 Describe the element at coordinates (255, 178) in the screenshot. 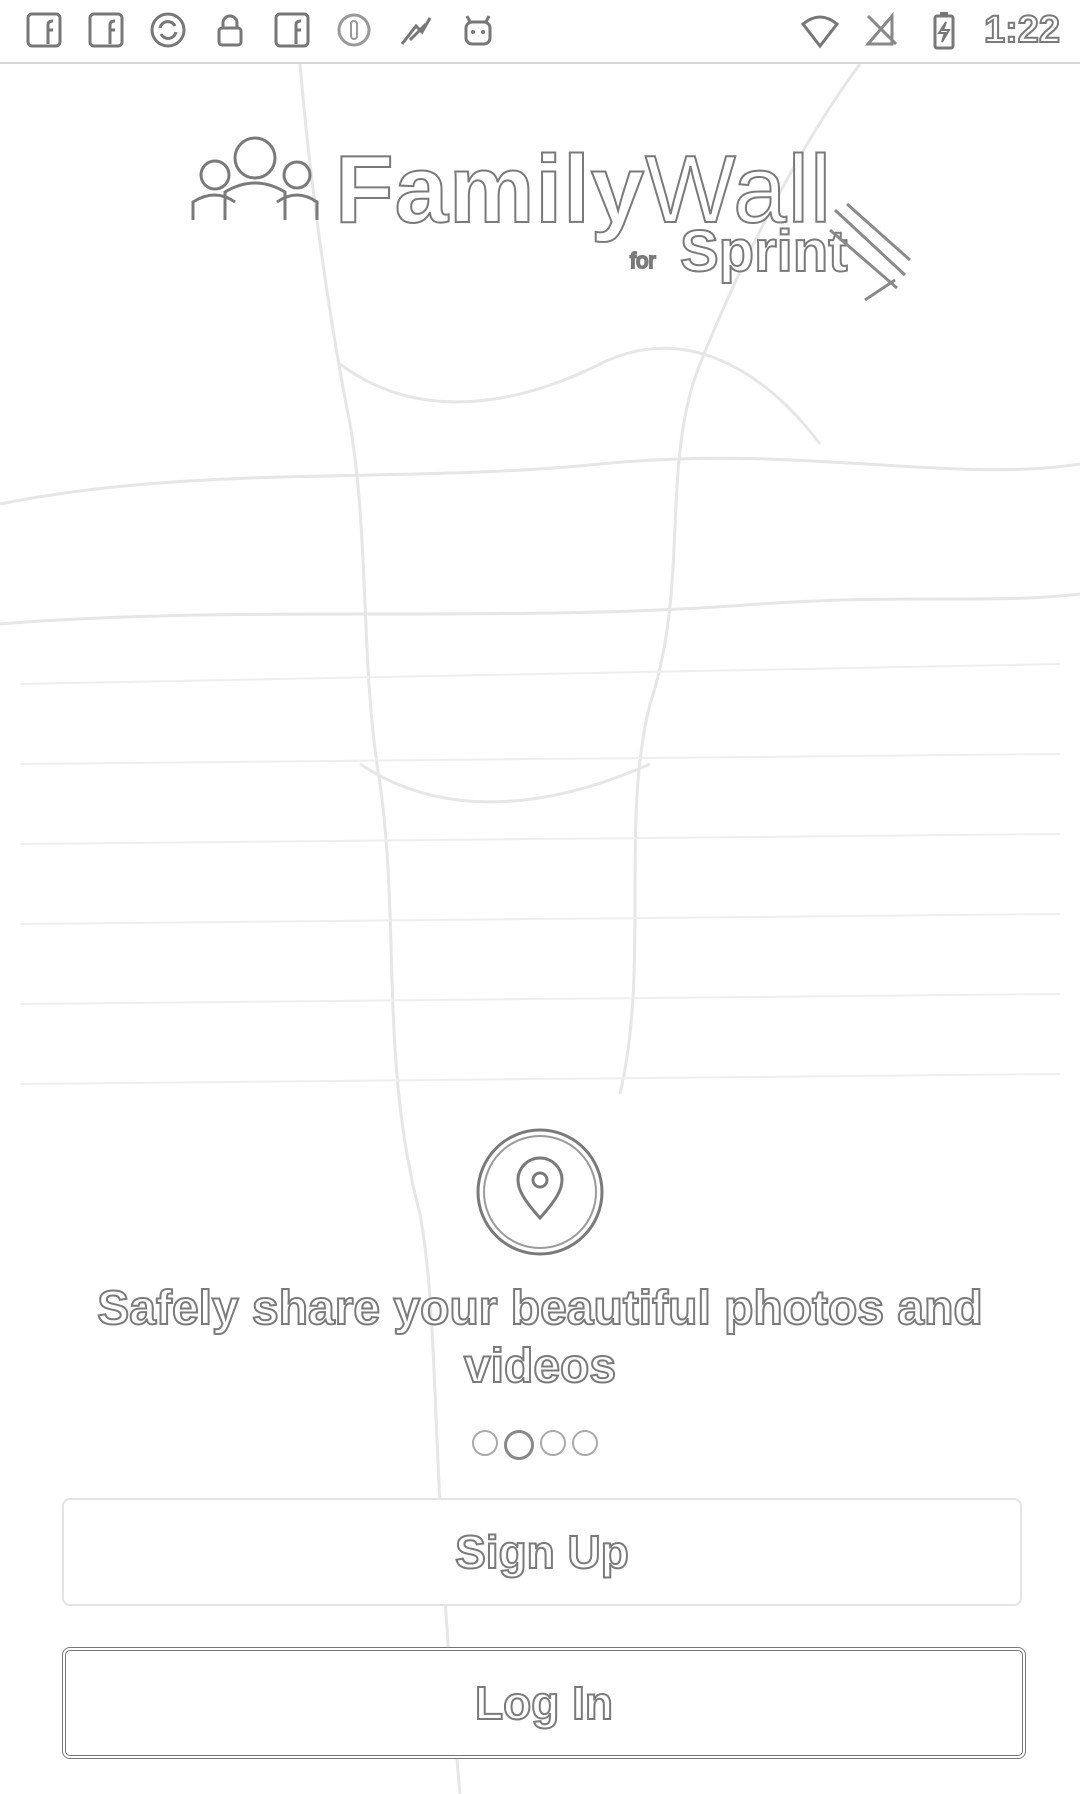

I see `family-logo-icon` at that location.